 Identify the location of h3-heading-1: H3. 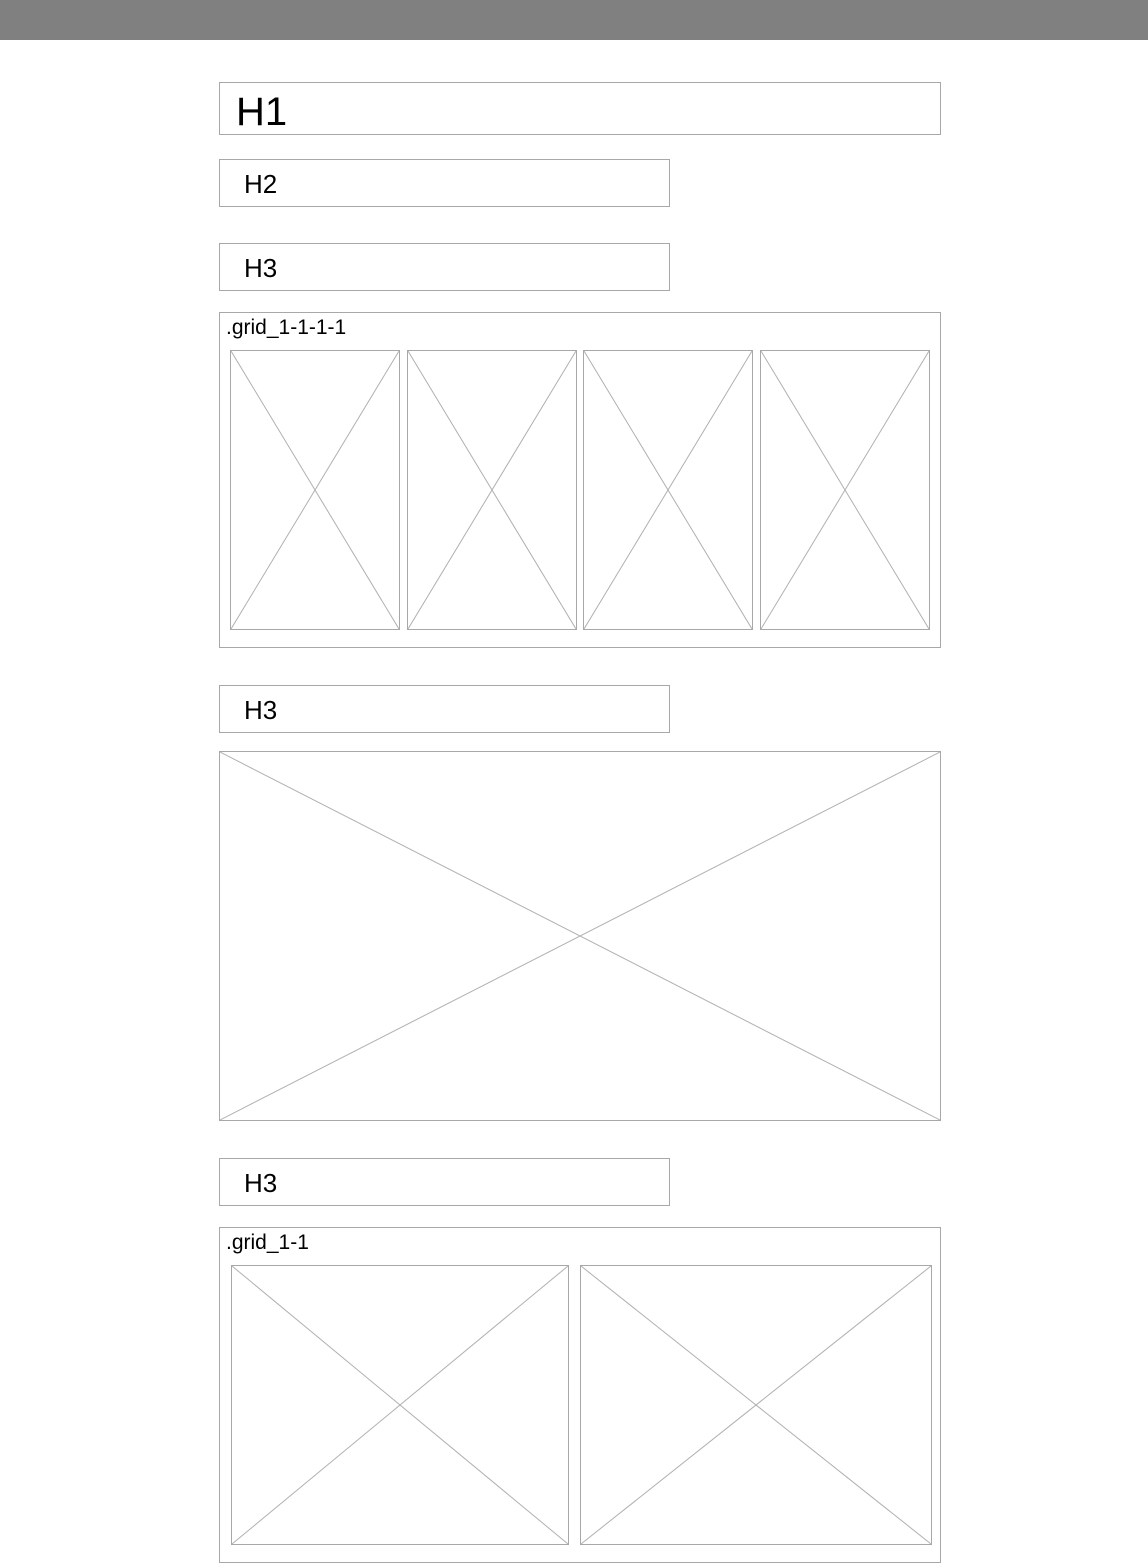
(261, 268).